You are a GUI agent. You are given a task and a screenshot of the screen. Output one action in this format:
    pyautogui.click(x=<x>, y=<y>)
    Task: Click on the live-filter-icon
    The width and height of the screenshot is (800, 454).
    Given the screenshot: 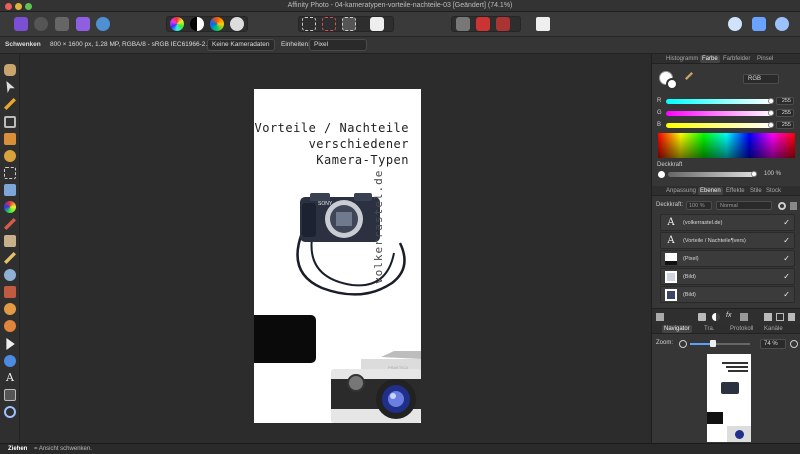 What is the action you would take?
    pyautogui.click(x=744, y=317)
    